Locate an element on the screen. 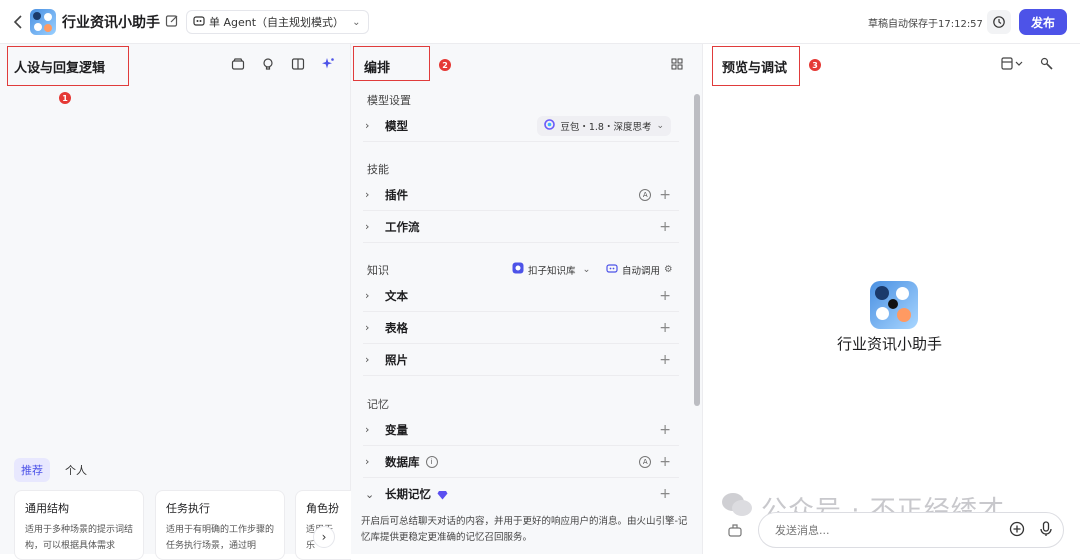  robot-icon is located at coordinates (612, 269).